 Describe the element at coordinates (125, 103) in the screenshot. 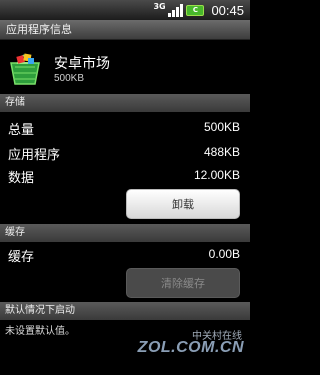

I see `storage-section-header: 存储` at that location.